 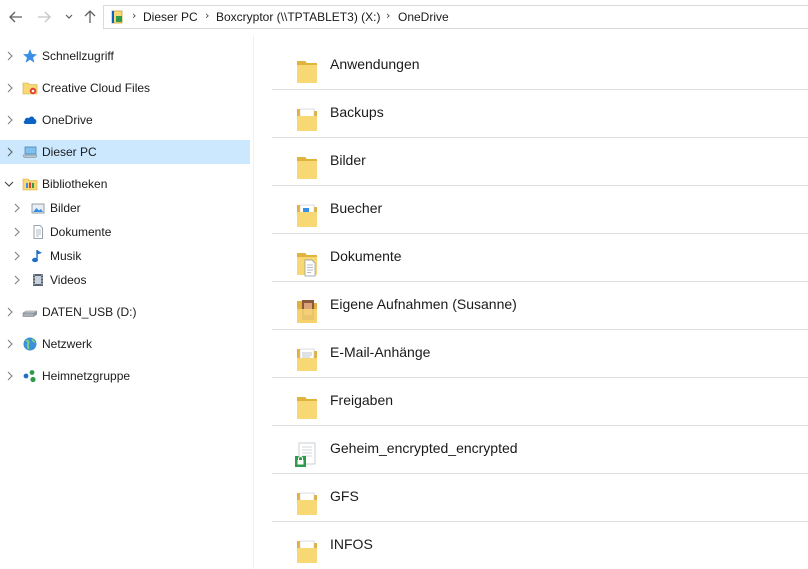 What do you see at coordinates (170, 17) in the screenshot?
I see `breadcrumb-dieser-pc: Dieser PC` at bounding box center [170, 17].